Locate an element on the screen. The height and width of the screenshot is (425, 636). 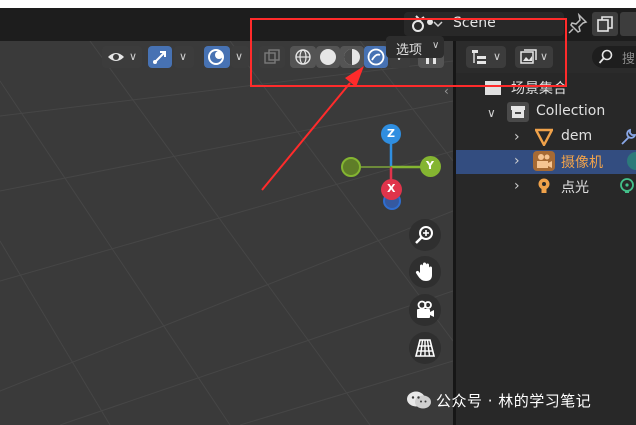
watermark: 公众号 · 林的学习笔记 is located at coordinates (517, 400).